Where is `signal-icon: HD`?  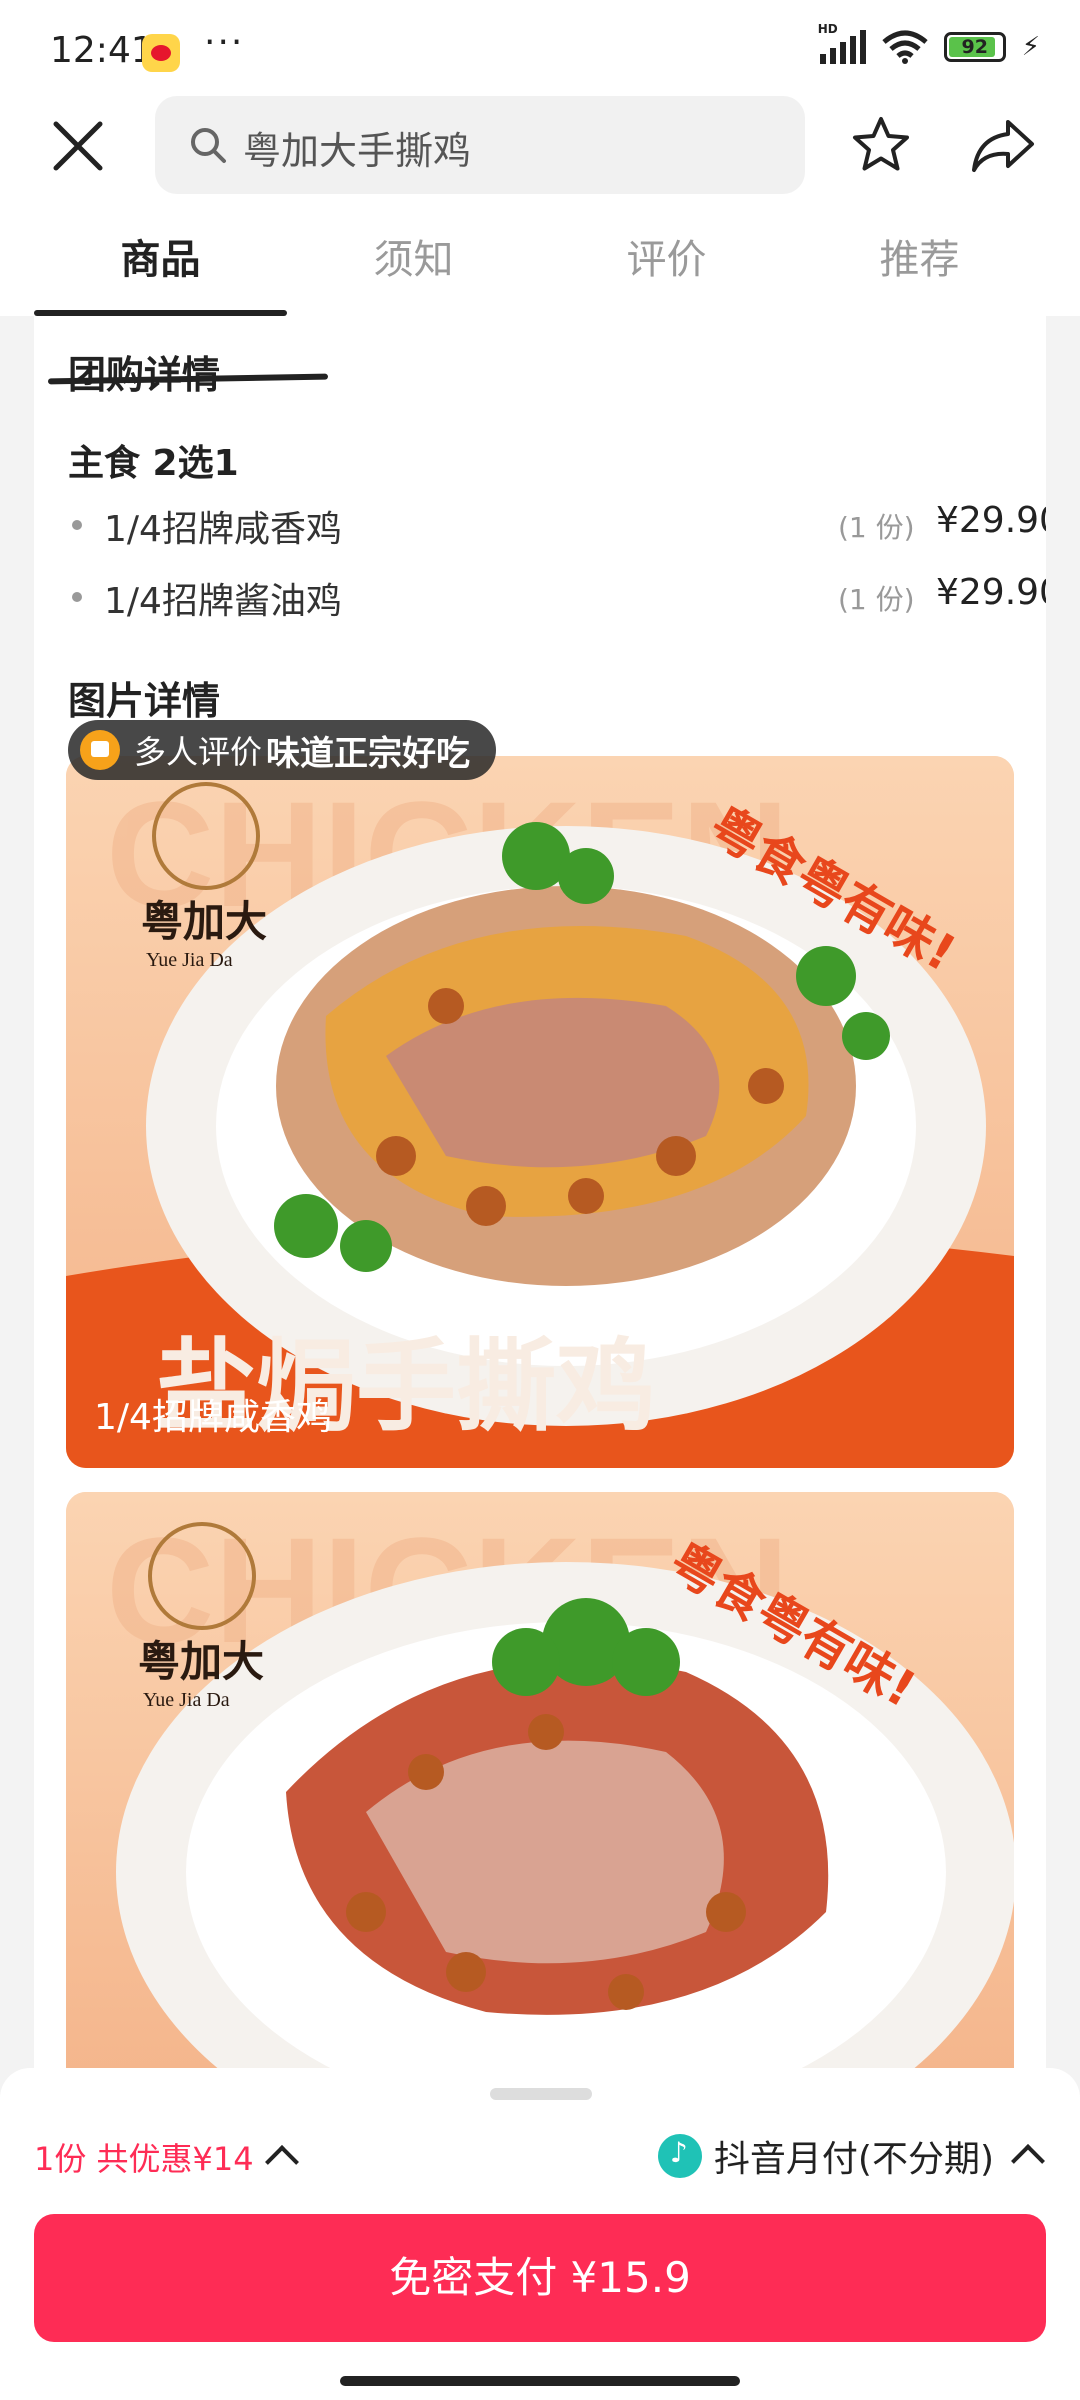
signal-icon: HD is located at coordinates (842, 43).